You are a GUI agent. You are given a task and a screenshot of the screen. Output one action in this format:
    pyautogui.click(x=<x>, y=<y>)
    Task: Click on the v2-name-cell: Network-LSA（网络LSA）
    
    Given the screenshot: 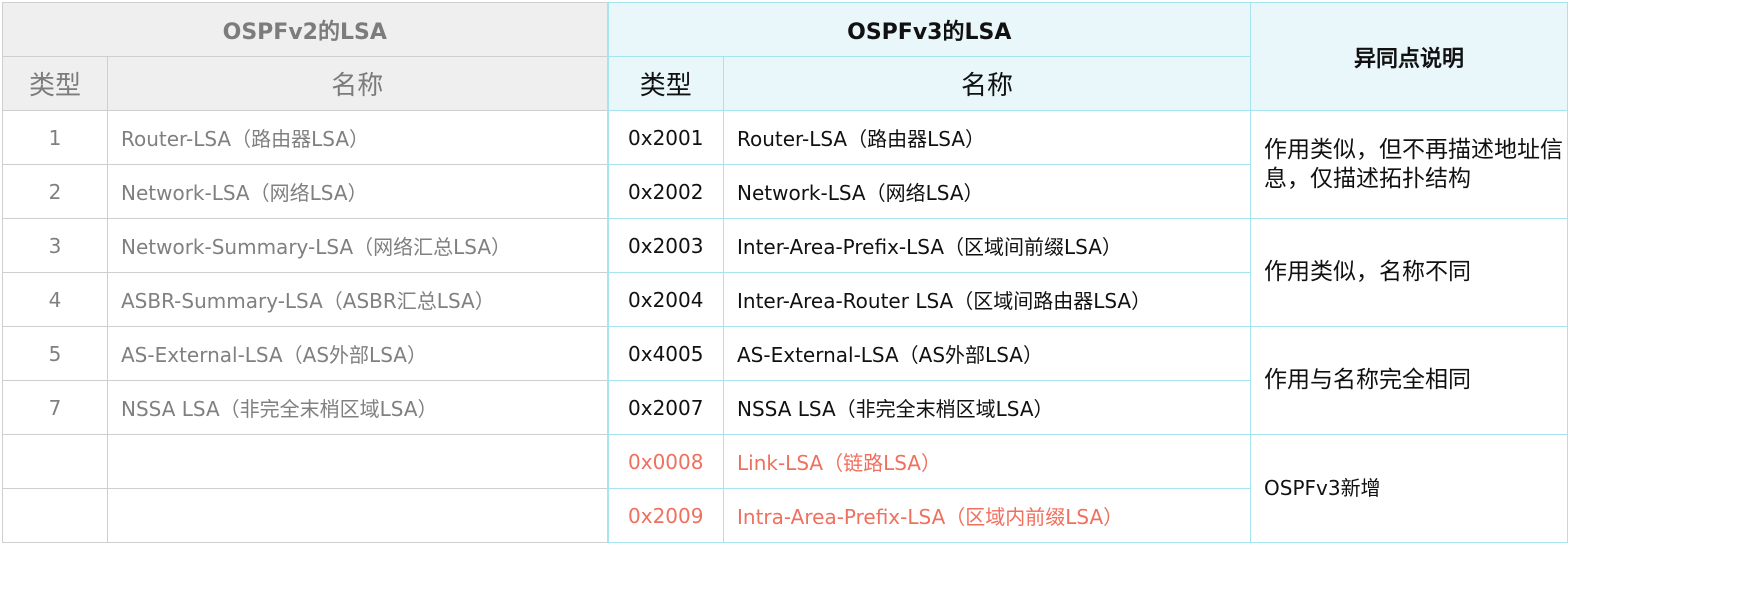 What is the action you would take?
    pyautogui.click(x=357, y=191)
    